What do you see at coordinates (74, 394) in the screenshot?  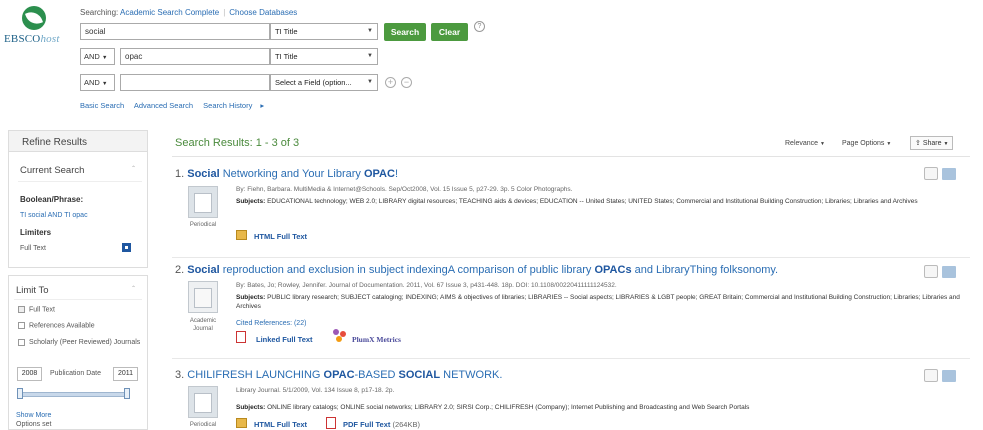 I see `date-slider` at bounding box center [74, 394].